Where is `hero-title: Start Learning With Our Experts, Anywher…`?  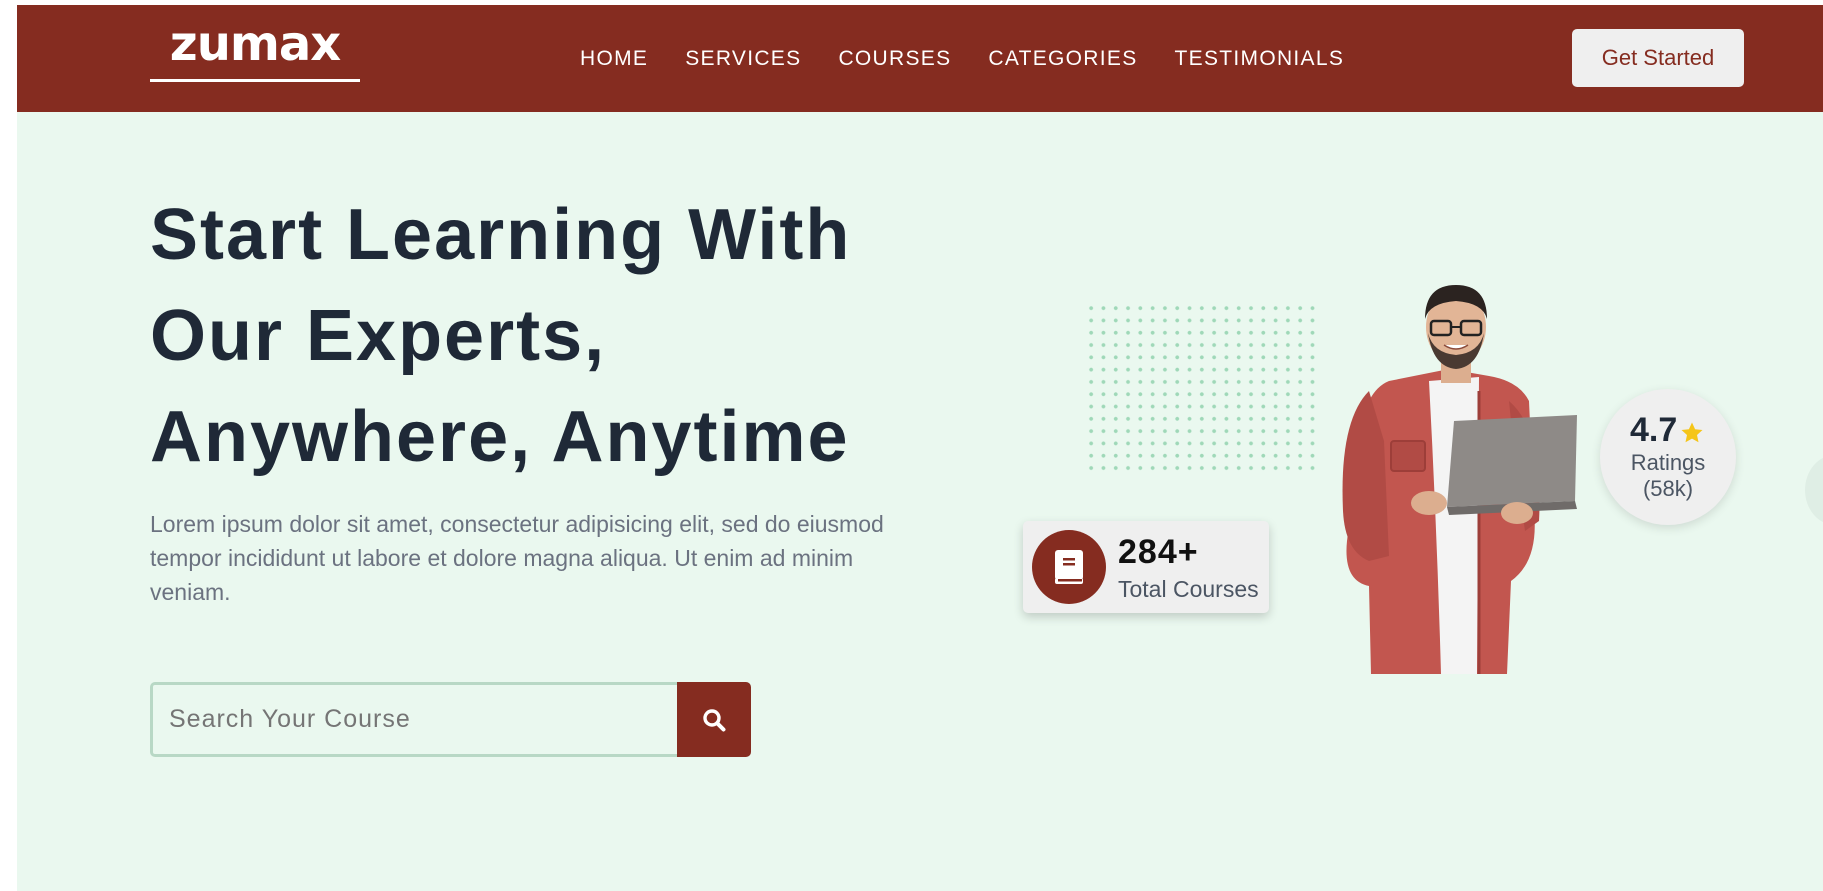 hero-title: Start Learning With Our Experts, Anywher… is located at coordinates (530, 336).